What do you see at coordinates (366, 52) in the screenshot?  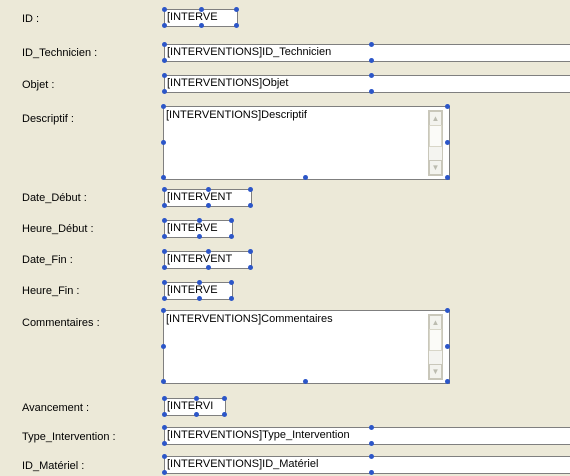 I see `id-technicien-field: [INTERVENTIONS]ID_Technicien` at bounding box center [366, 52].